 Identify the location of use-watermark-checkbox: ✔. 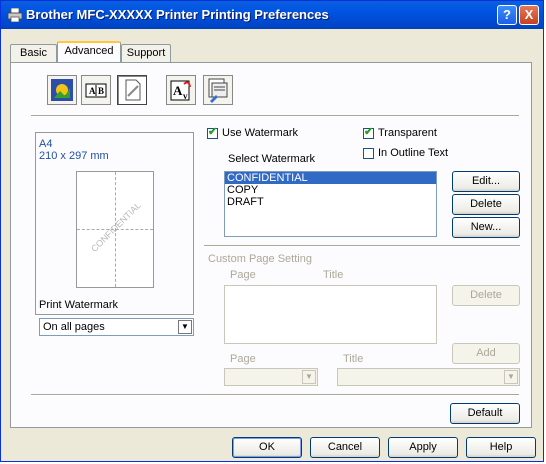
(212, 132).